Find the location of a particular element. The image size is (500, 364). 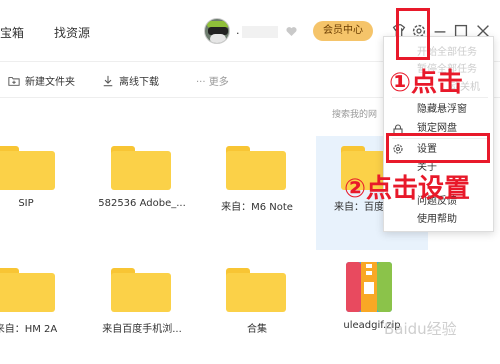

annotation-step-2: ②点击设置 is located at coordinates (407, 189).